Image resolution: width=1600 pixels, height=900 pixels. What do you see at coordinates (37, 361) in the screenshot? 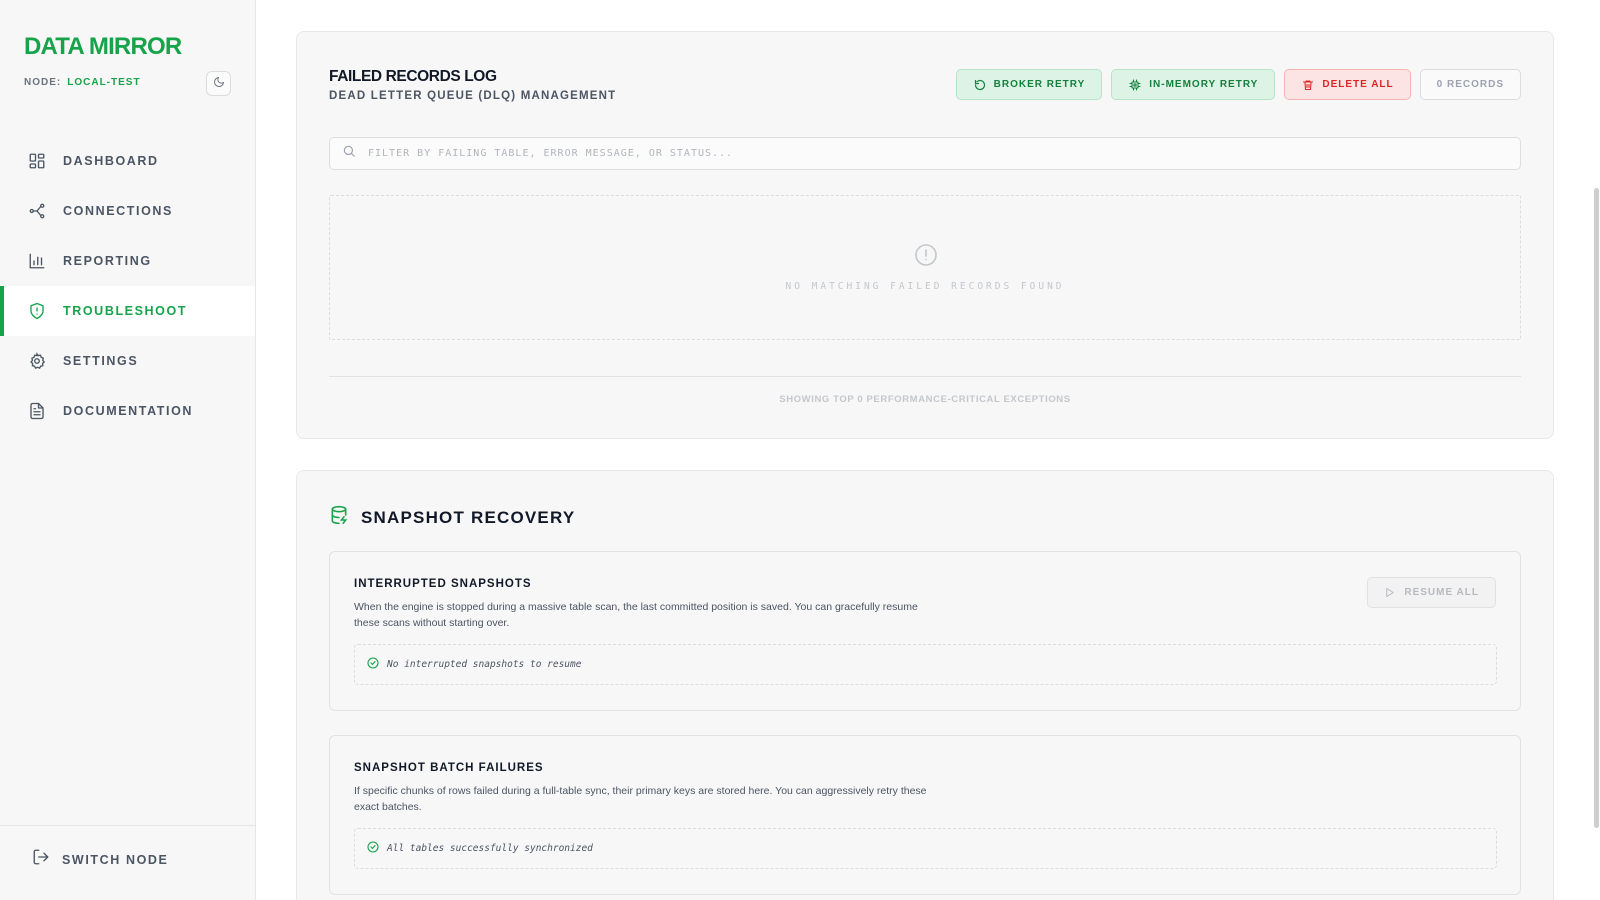
I see `gear-icon` at bounding box center [37, 361].